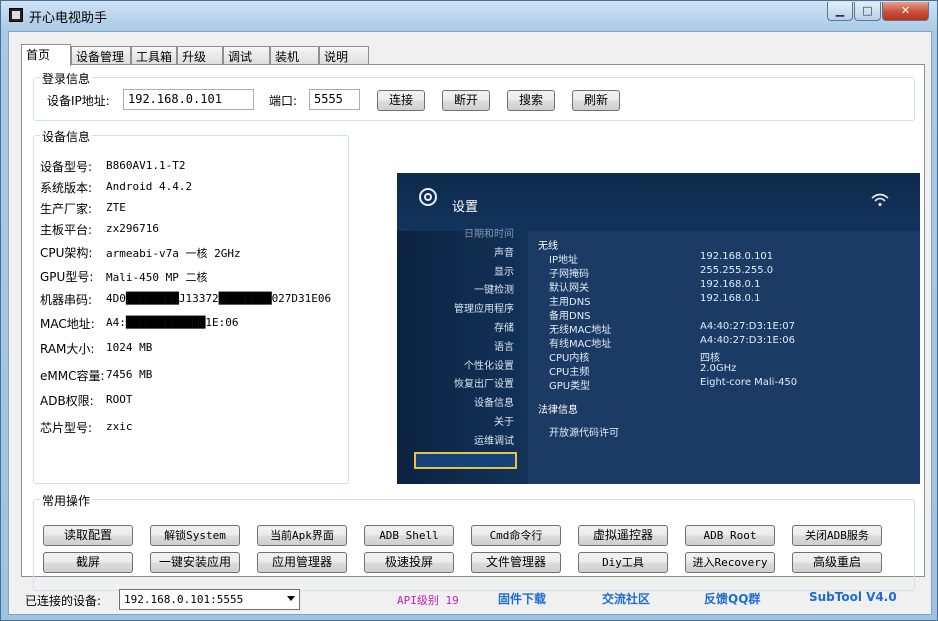  What do you see at coordinates (484, 385) in the screenshot?
I see `tv-menu-item: 恢复出厂设置` at bounding box center [484, 385].